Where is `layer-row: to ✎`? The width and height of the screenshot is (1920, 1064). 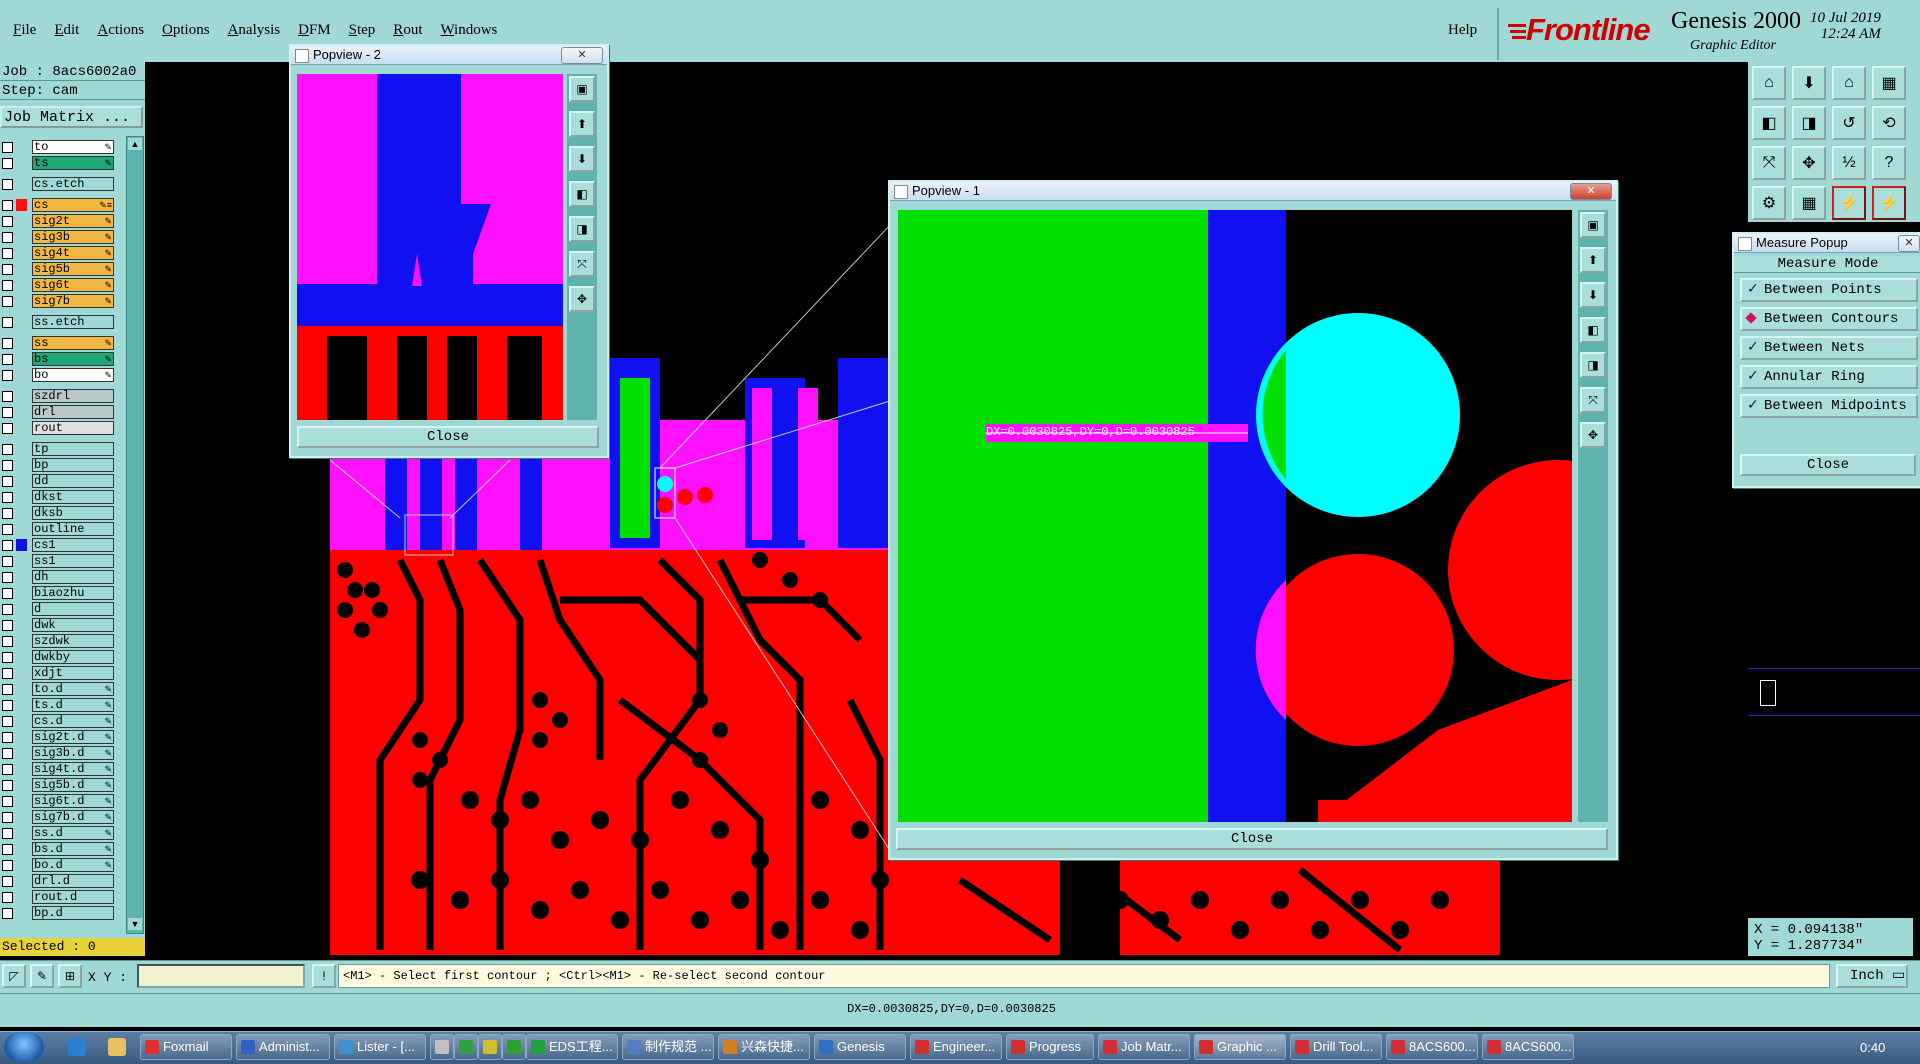
layer-row: to ✎ is located at coordinates (59, 147).